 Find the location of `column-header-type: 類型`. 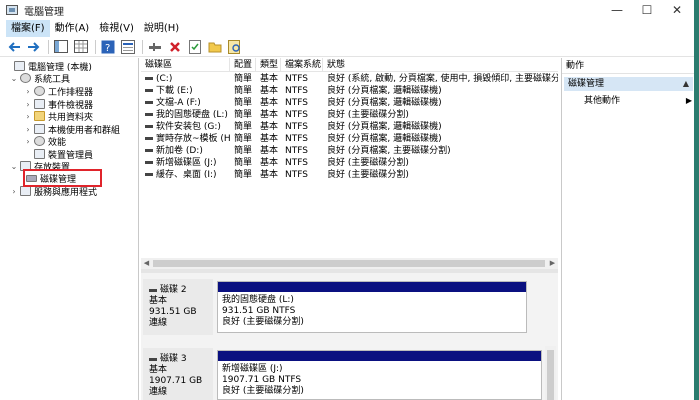

column-header-type: 類型 is located at coordinates (268, 65).